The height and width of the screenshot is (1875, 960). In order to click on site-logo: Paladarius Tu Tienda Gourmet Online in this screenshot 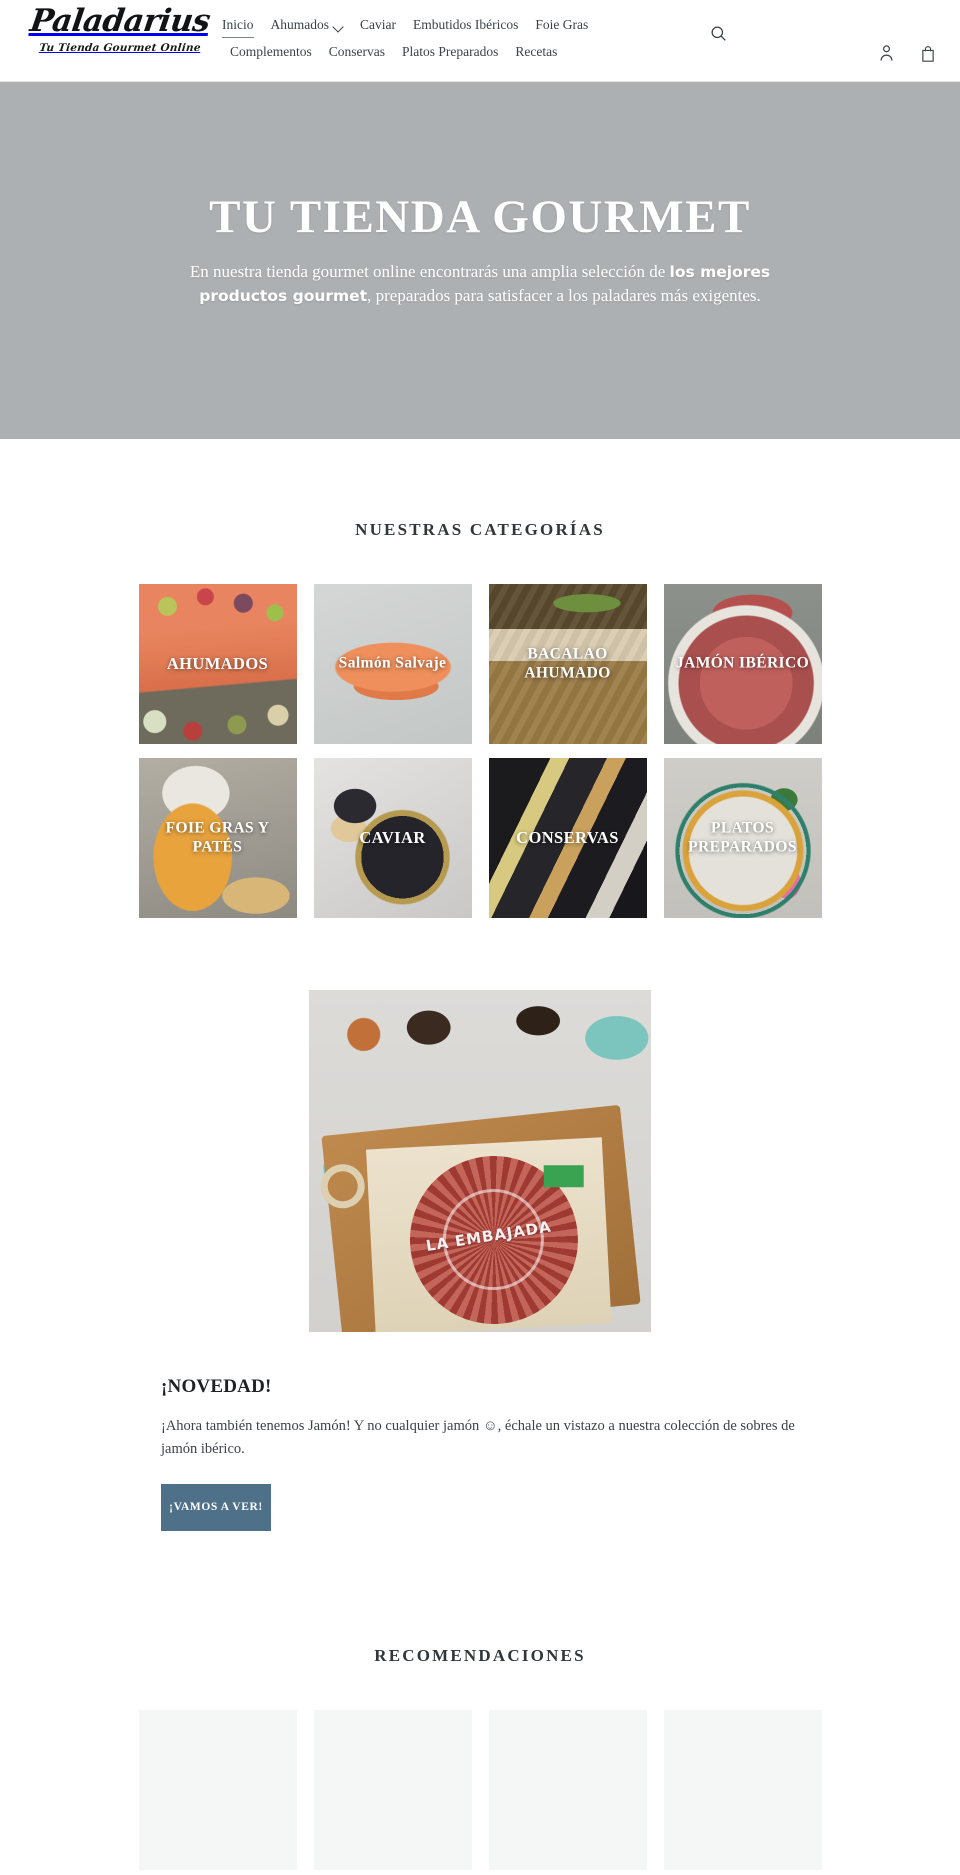, I will do `click(120, 28)`.